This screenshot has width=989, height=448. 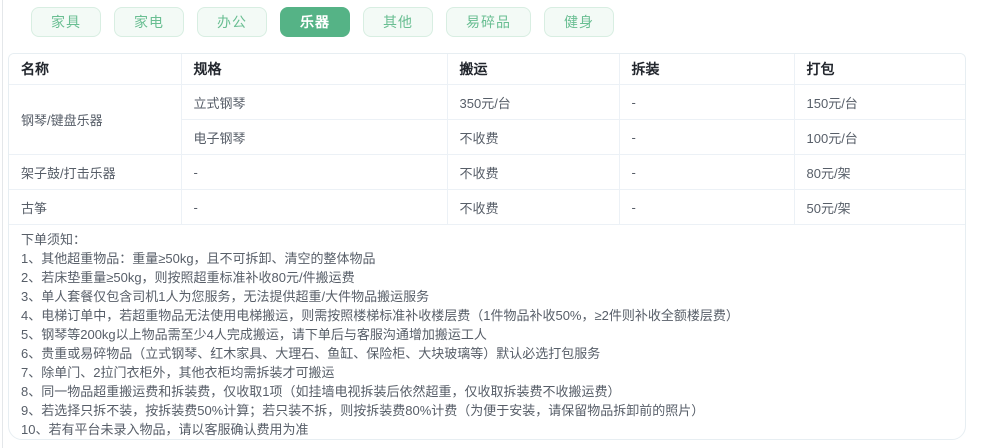 I want to click on table-row: 架子鼓/打击乐器 - 不收费 - 80元/架, so click(x=487, y=172).